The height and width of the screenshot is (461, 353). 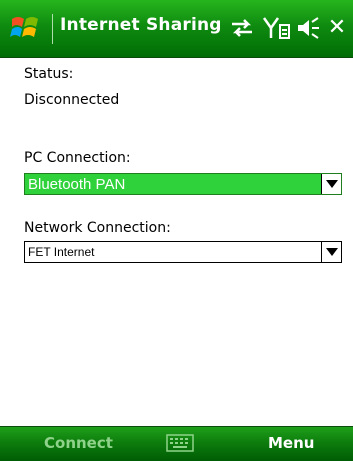 I want to click on softkey-bar: Connect Menu, so click(x=176, y=443).